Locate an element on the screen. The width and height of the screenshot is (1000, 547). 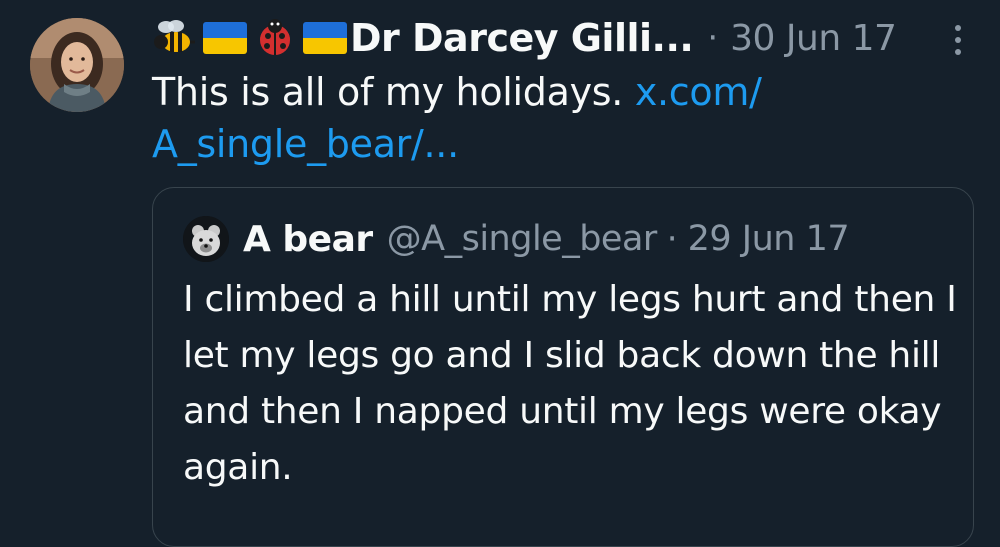
more-options-button is located at coordinates (958, 40).